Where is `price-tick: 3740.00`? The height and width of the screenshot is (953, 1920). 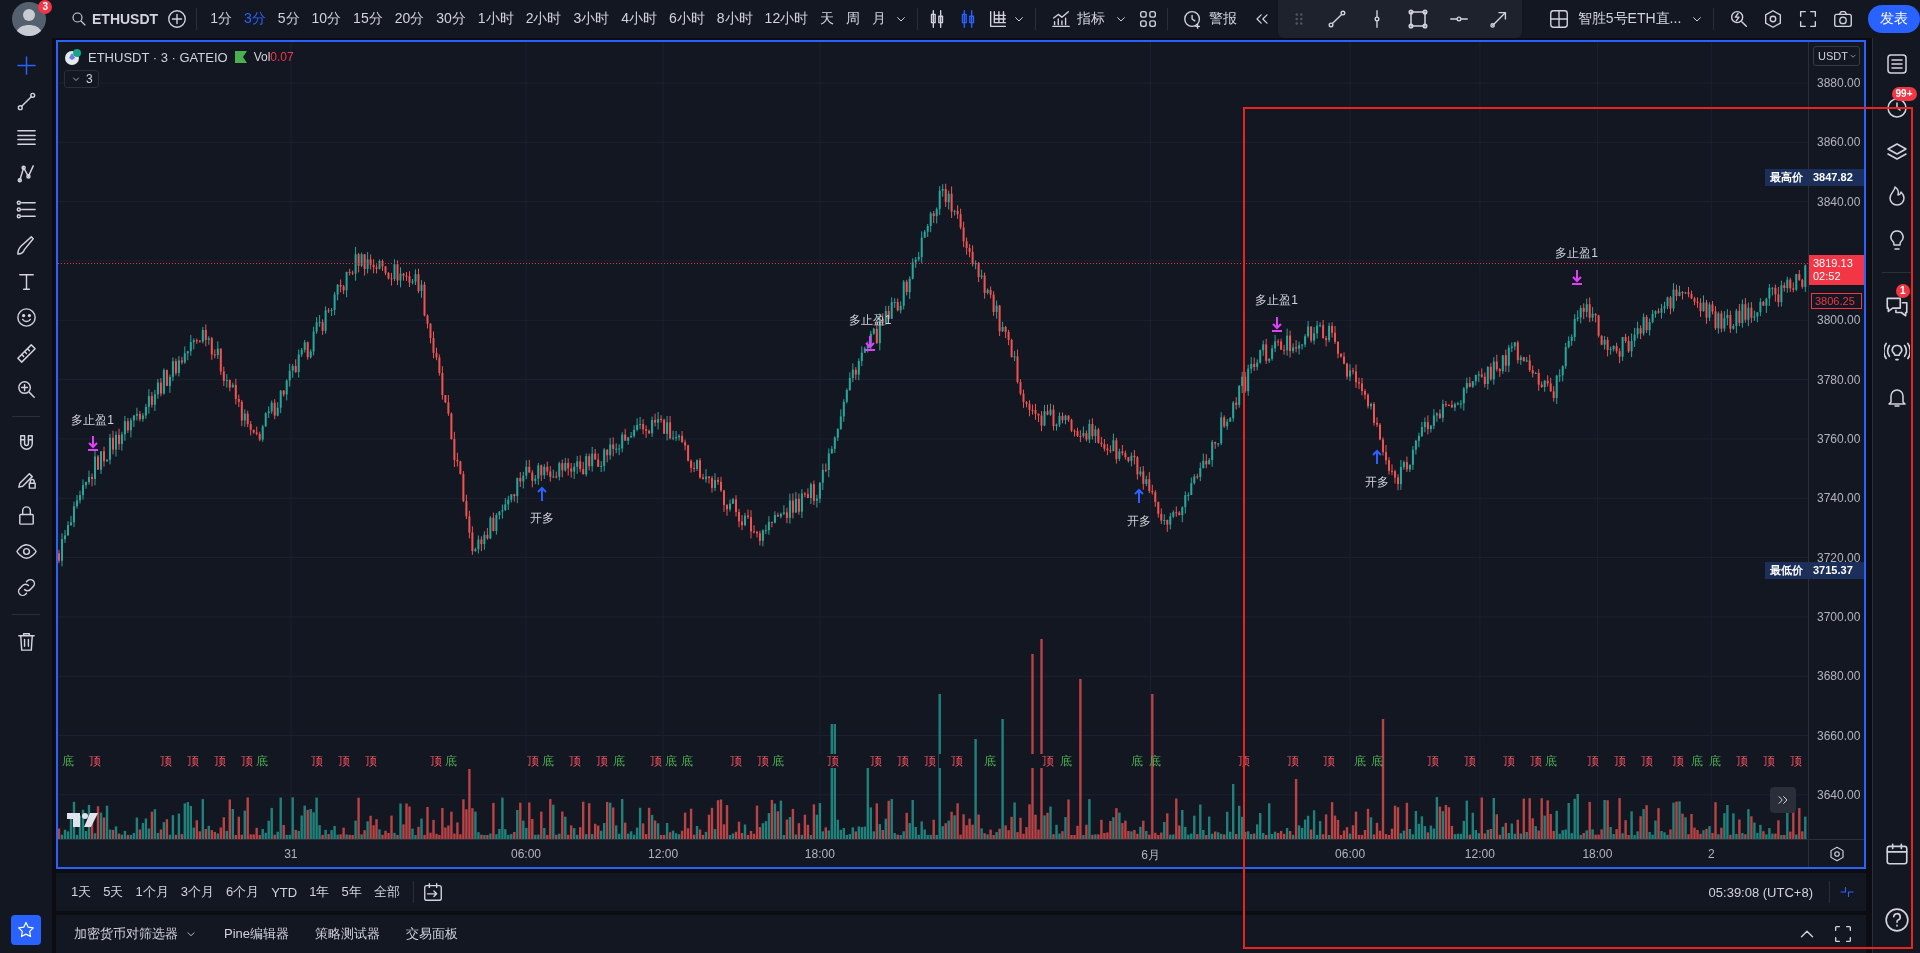
price-tick: 3740.00 is located at coordinates (1839, 498).